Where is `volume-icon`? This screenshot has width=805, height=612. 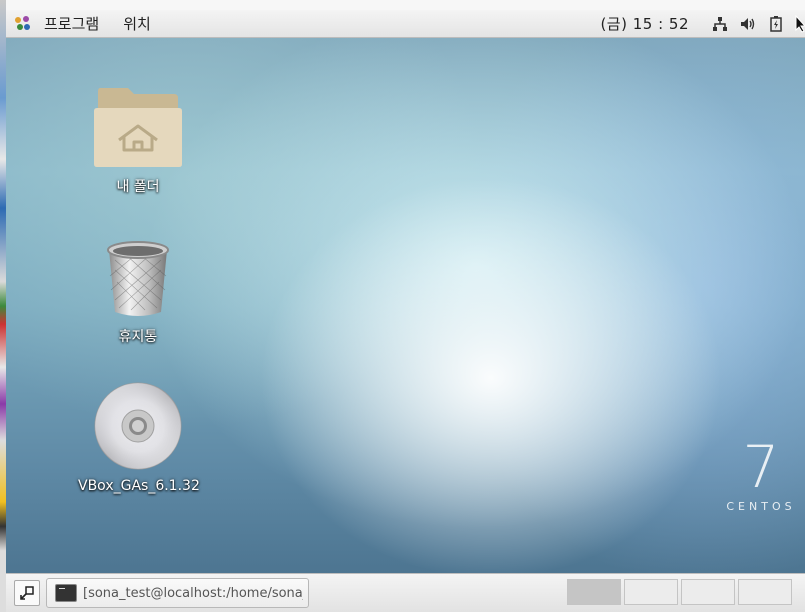
volume-icon is located at coordinates (748, 24).